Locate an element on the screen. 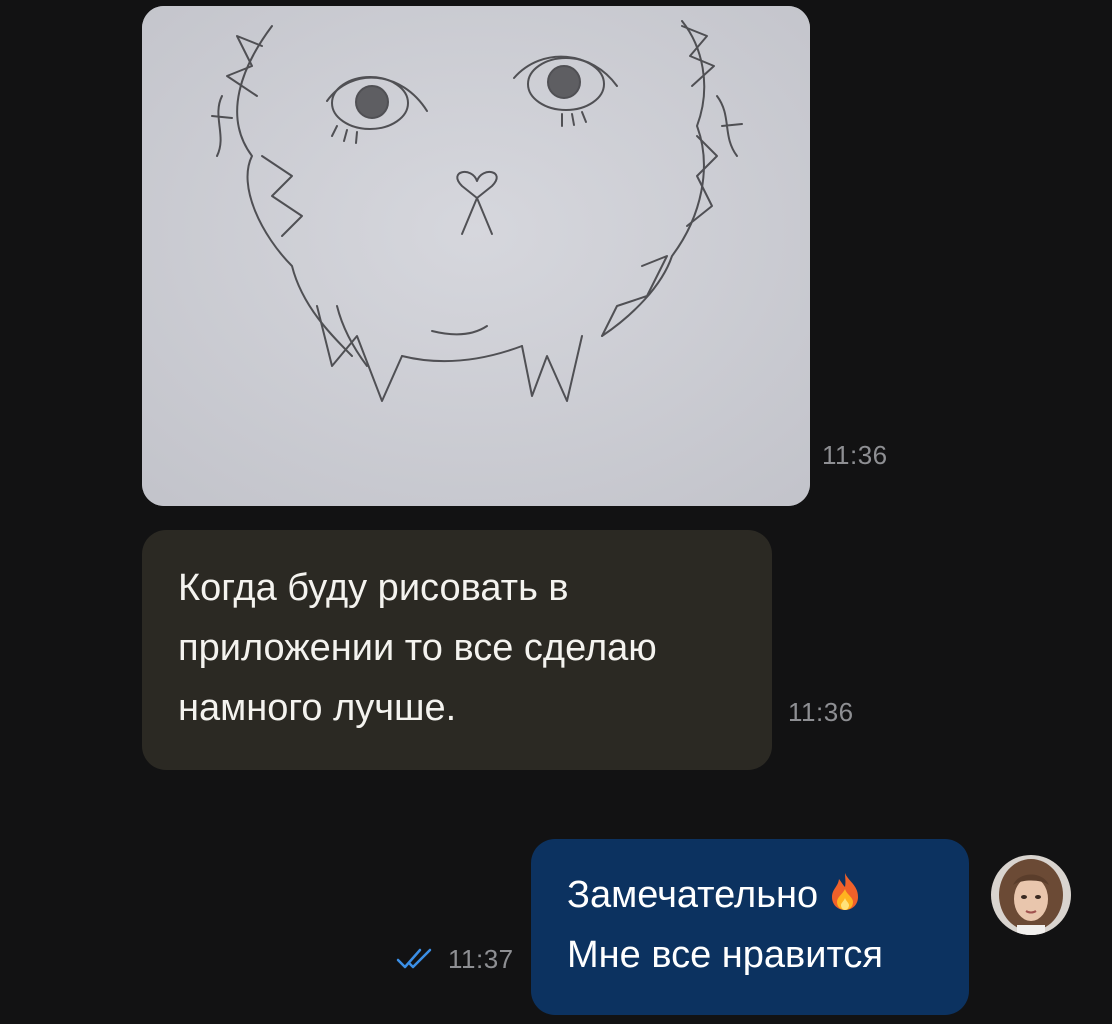 This screenshot has height=1024, width=1112. outgoing-message-bubble: Замечательно Мне все нравится is located at coordinates (750, 927).